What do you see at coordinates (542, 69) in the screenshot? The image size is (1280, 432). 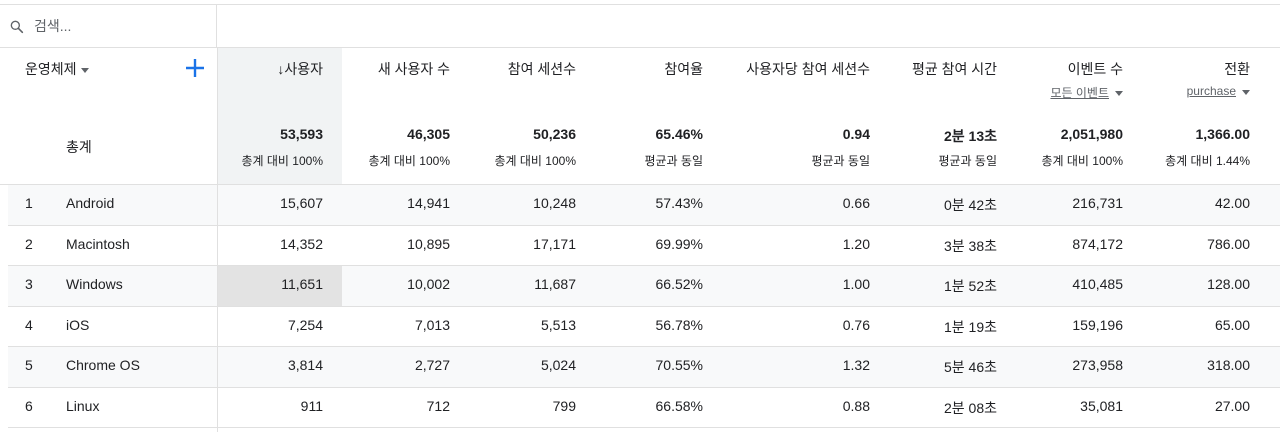 I see `column-header-engaged-sessions: 참여 세션수` at bounding box center [542, 69].